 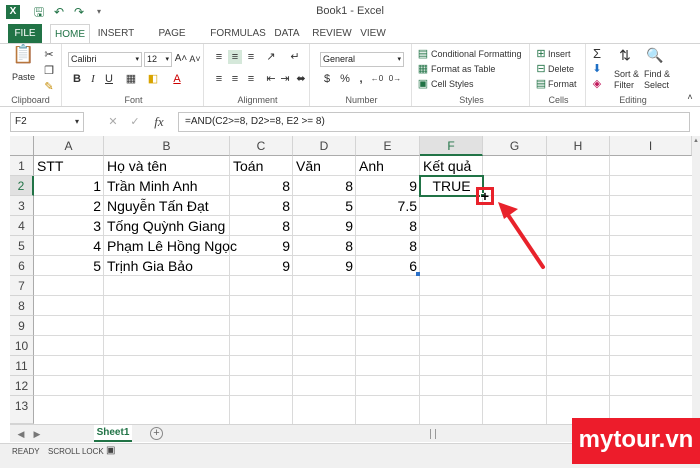 I want to click on cell-styles-button: Cell Styles, so click(x=452, y=84).